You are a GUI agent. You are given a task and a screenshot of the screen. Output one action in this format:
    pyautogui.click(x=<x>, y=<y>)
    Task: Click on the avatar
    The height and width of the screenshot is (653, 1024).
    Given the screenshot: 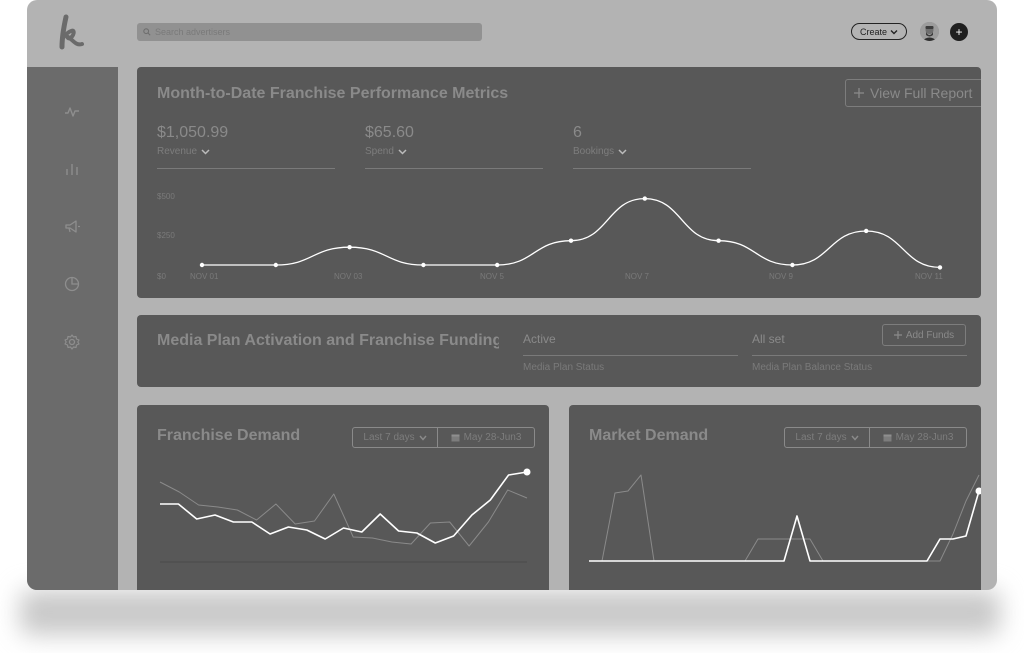 What is the action you would take?
    pyautogui.click(x=929, y=31)
    